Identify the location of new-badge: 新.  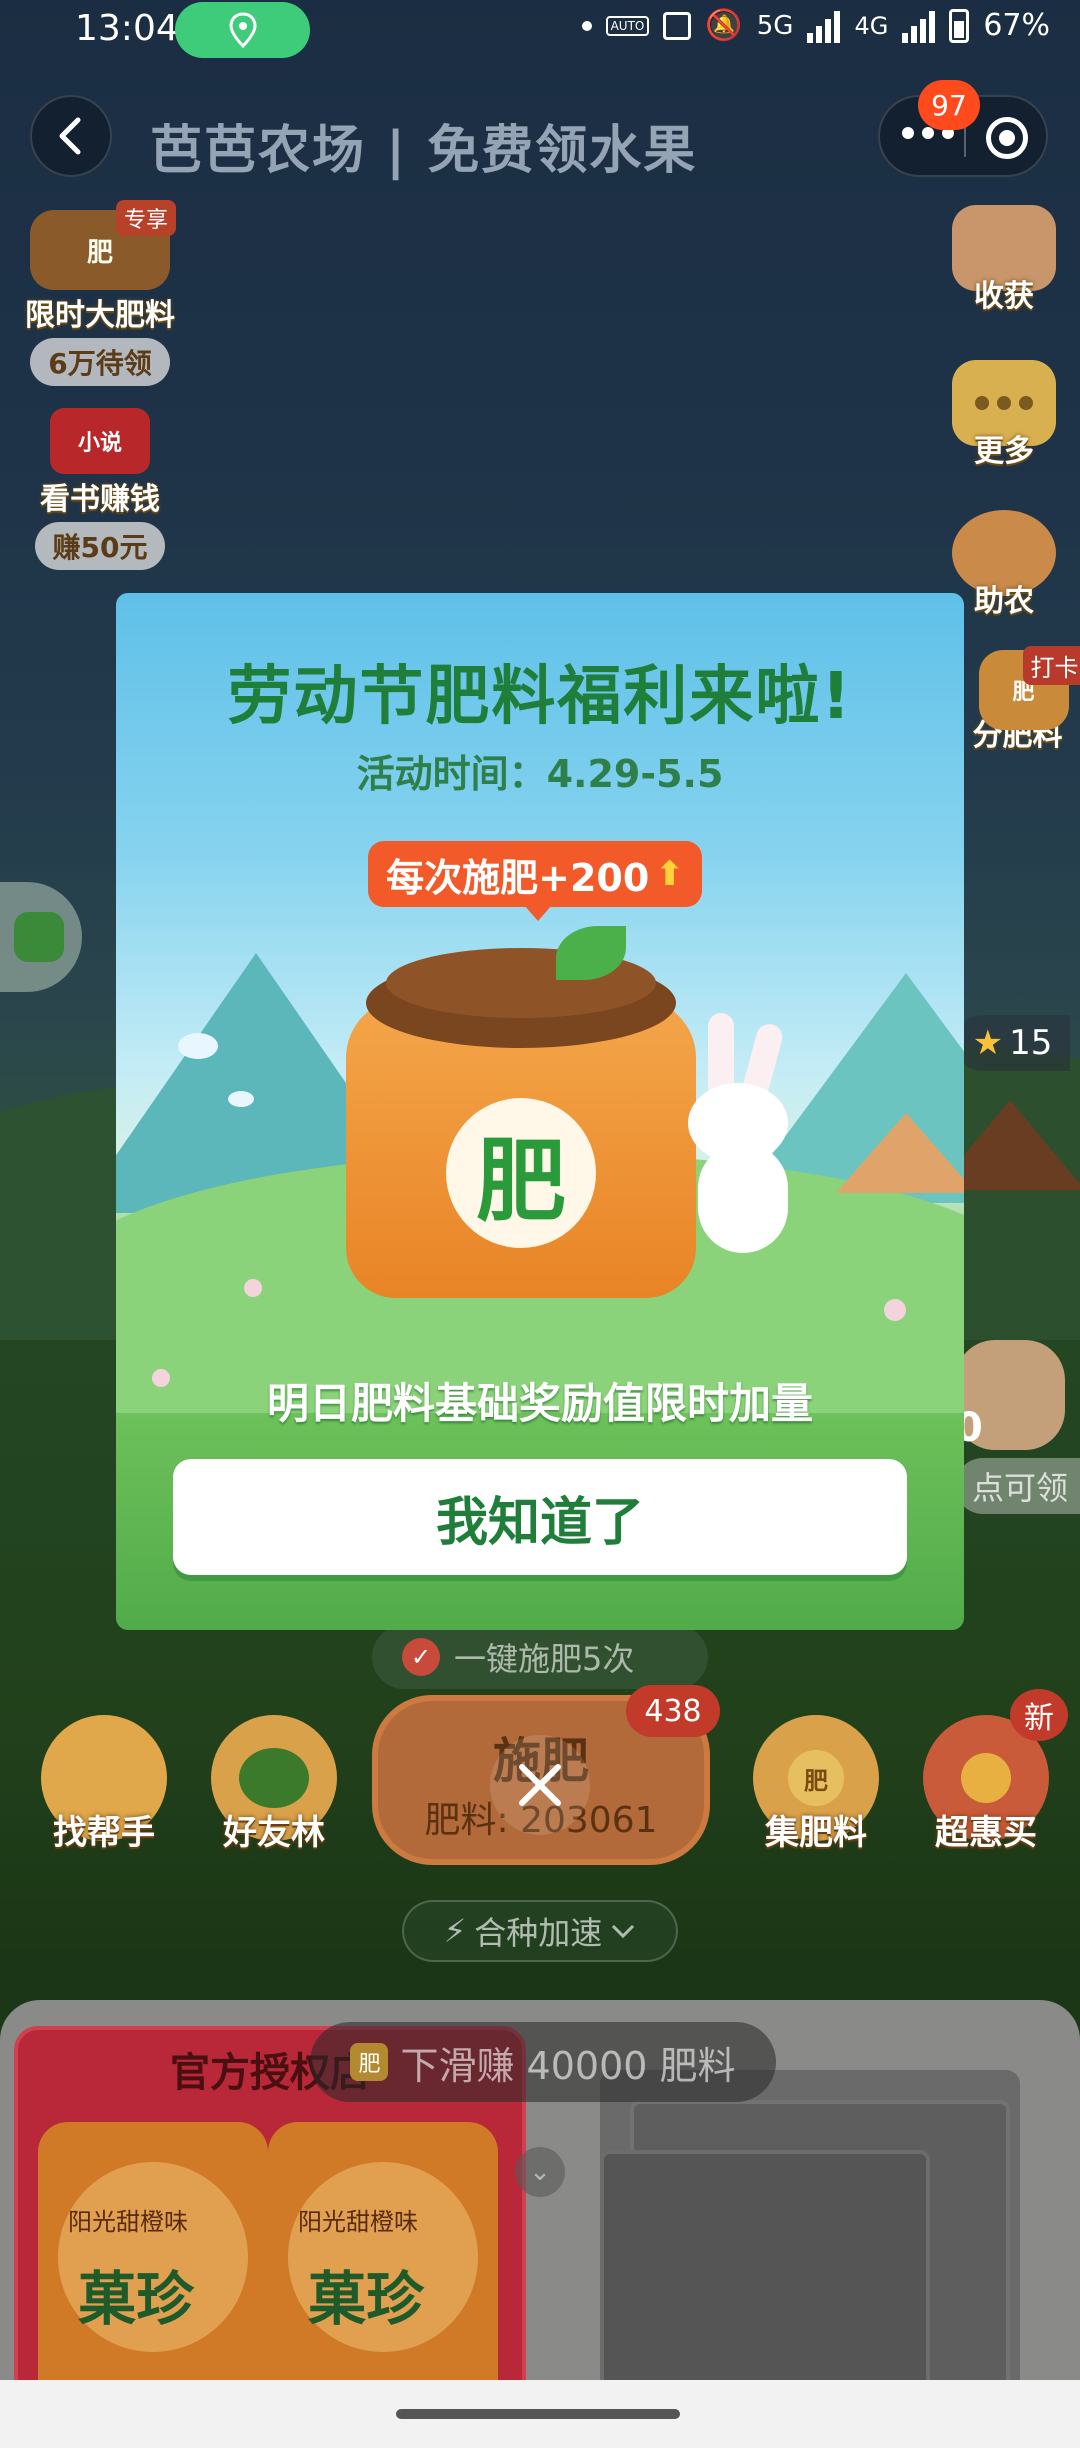
(1039, 1715).